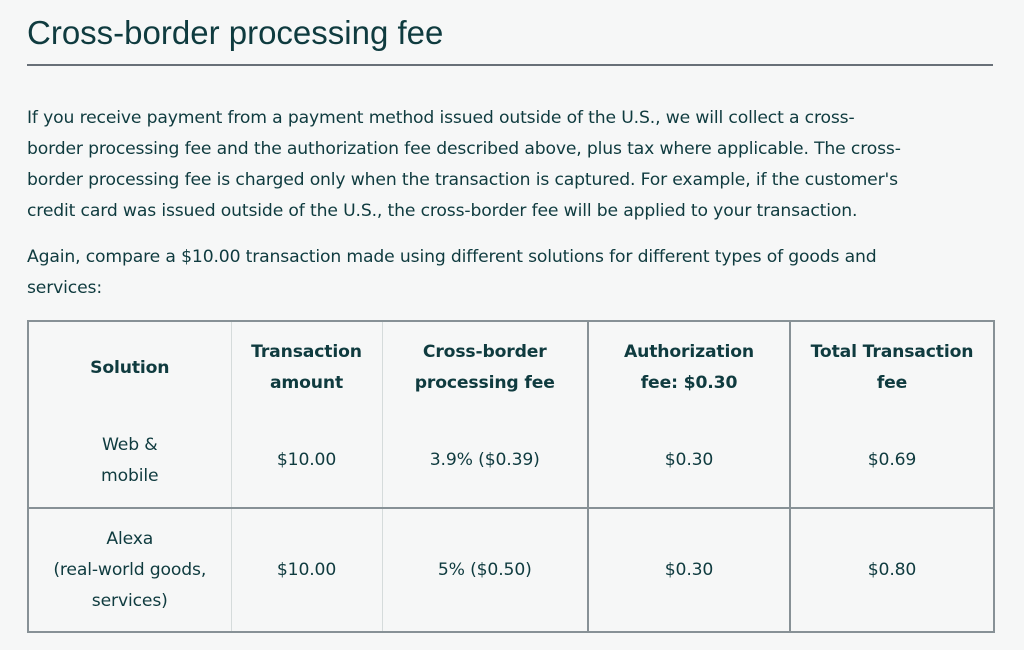 The image size is (1024, 650). I want to click on header-text: Cross-border, so click(484, 352).